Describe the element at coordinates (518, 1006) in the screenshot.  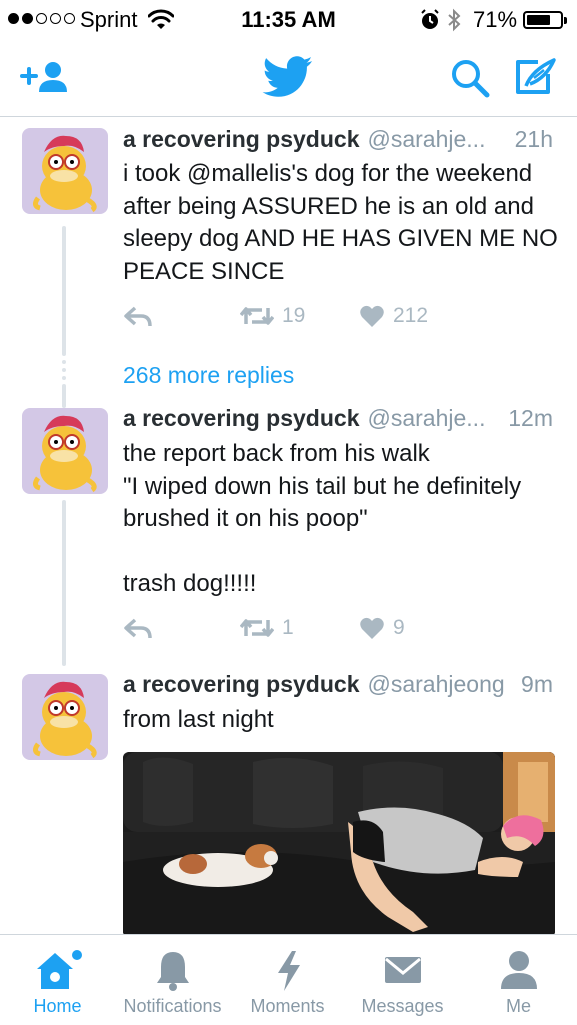
I see `tab-label: Me` at that location.